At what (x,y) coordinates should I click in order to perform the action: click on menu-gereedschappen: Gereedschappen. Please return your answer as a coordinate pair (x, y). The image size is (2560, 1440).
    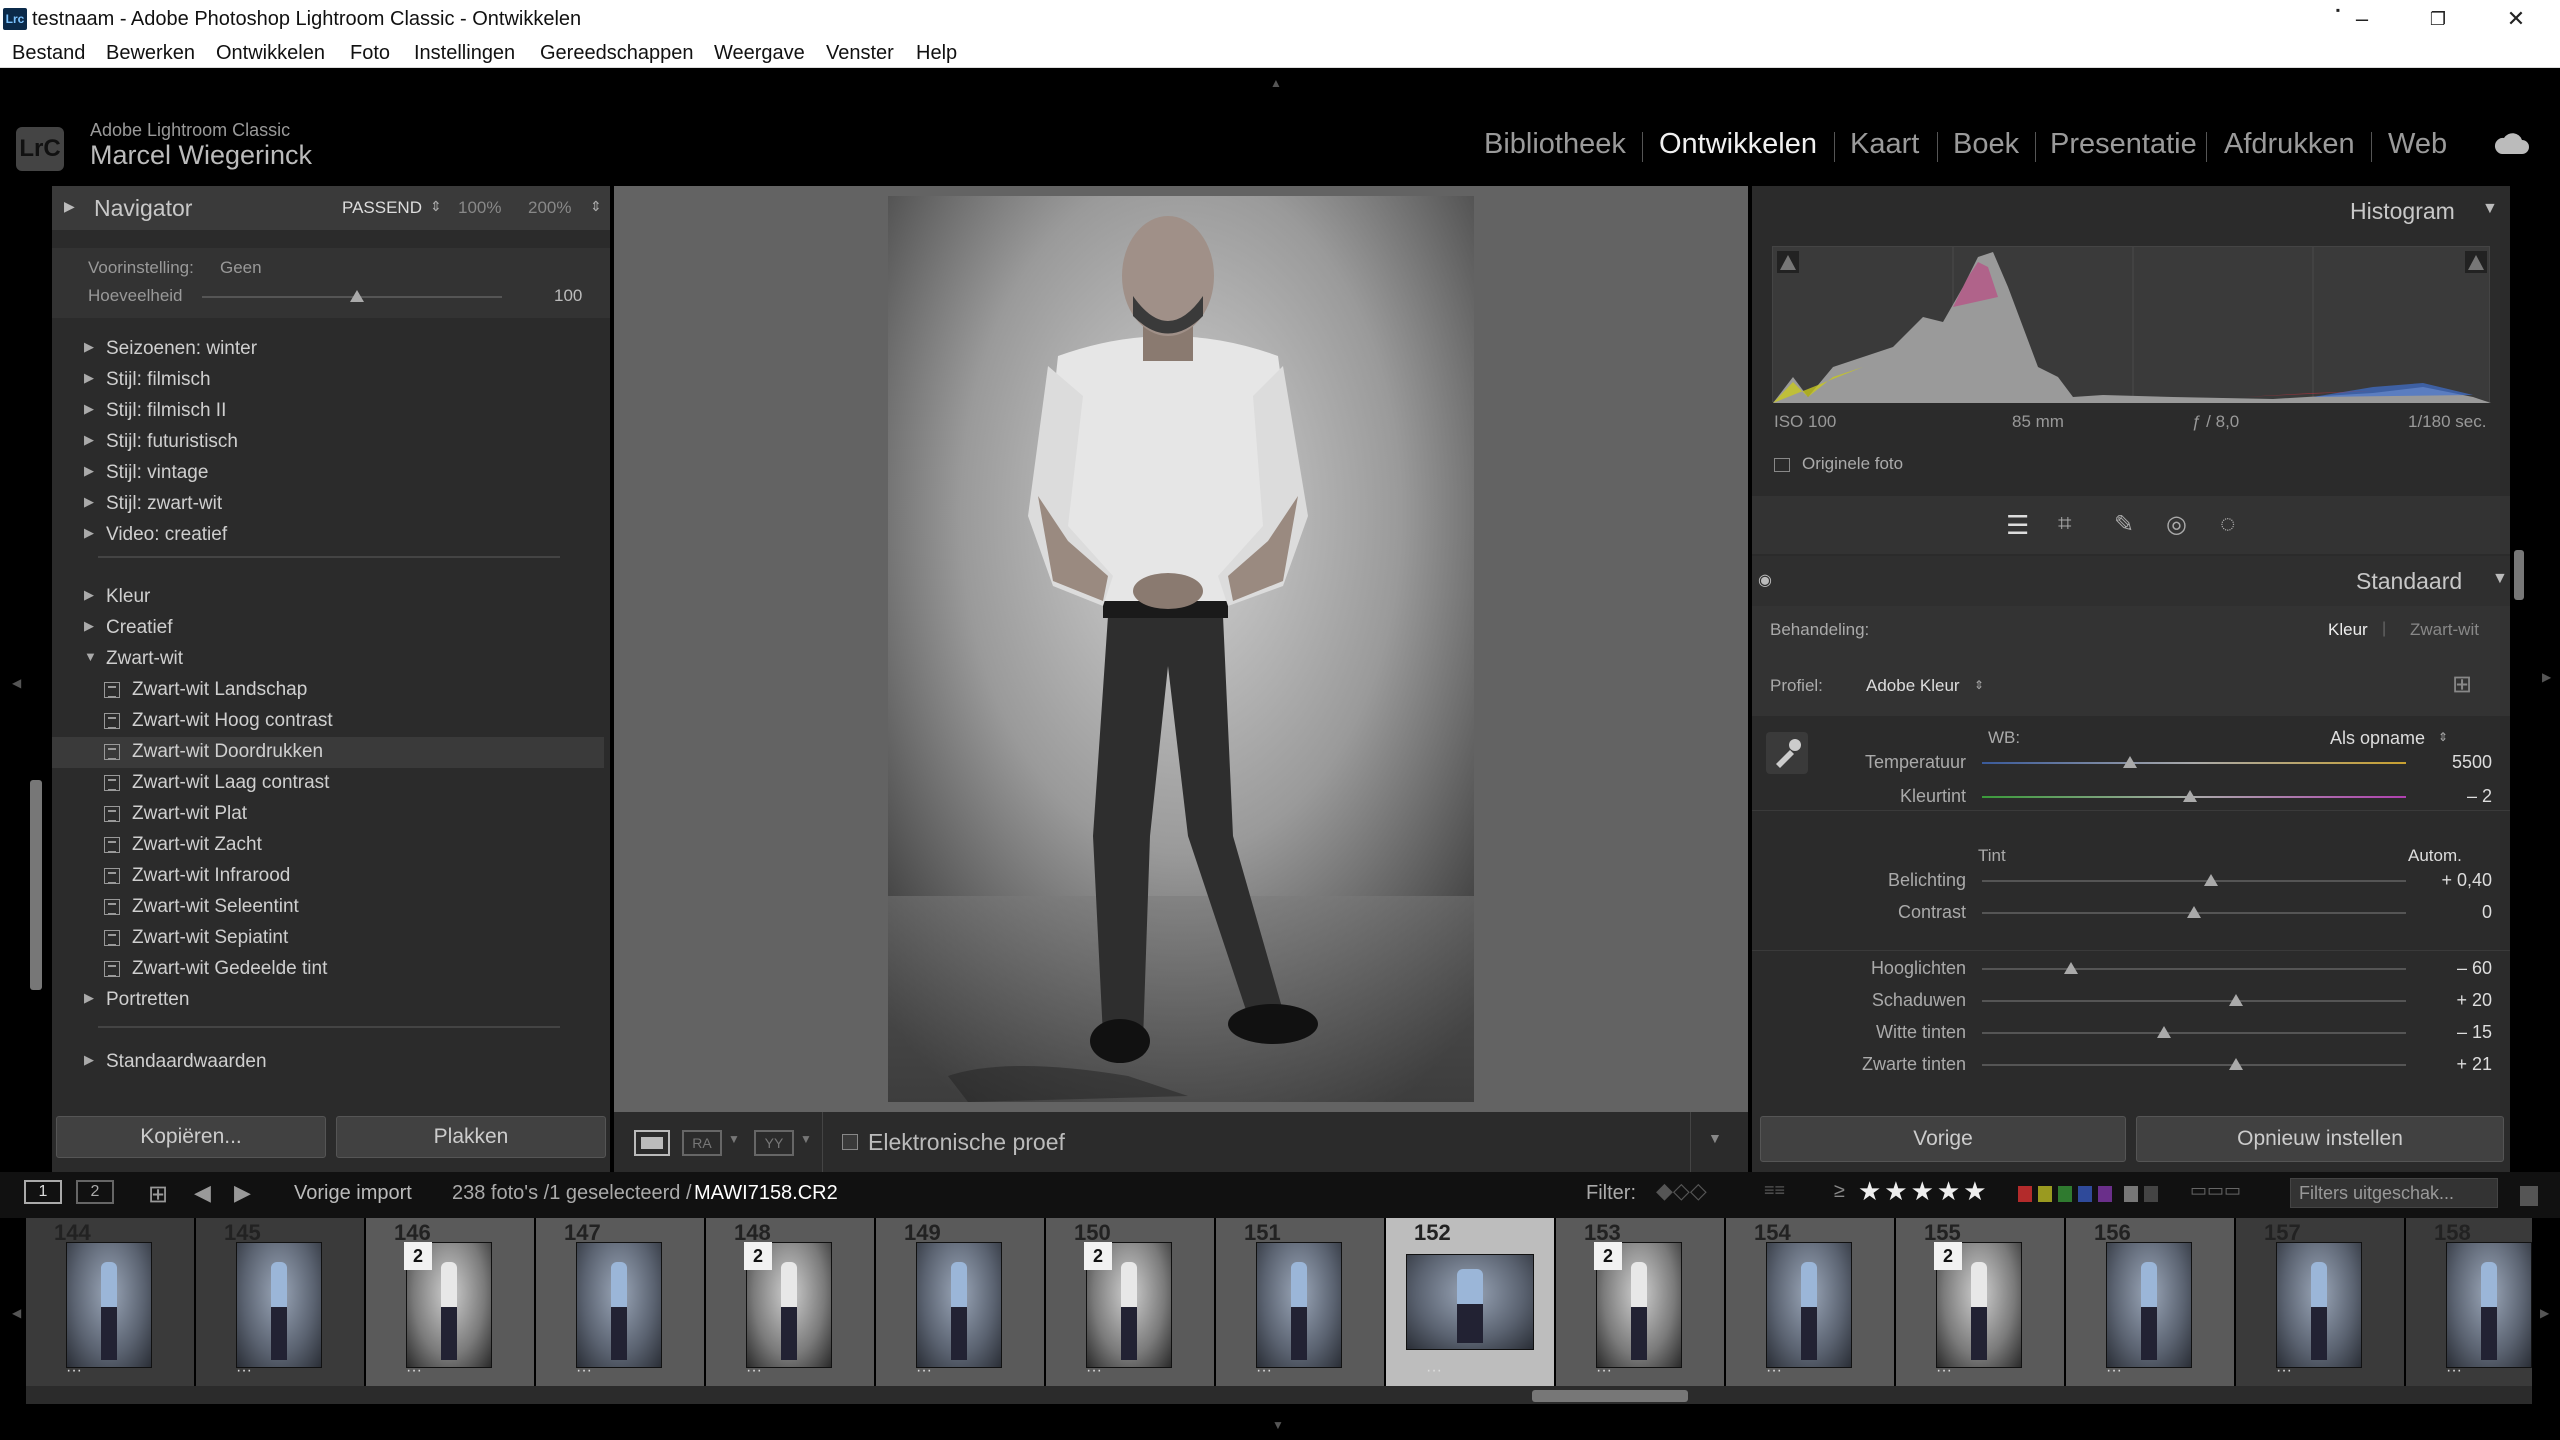
    Looking at the image, I should click on (616, 53).